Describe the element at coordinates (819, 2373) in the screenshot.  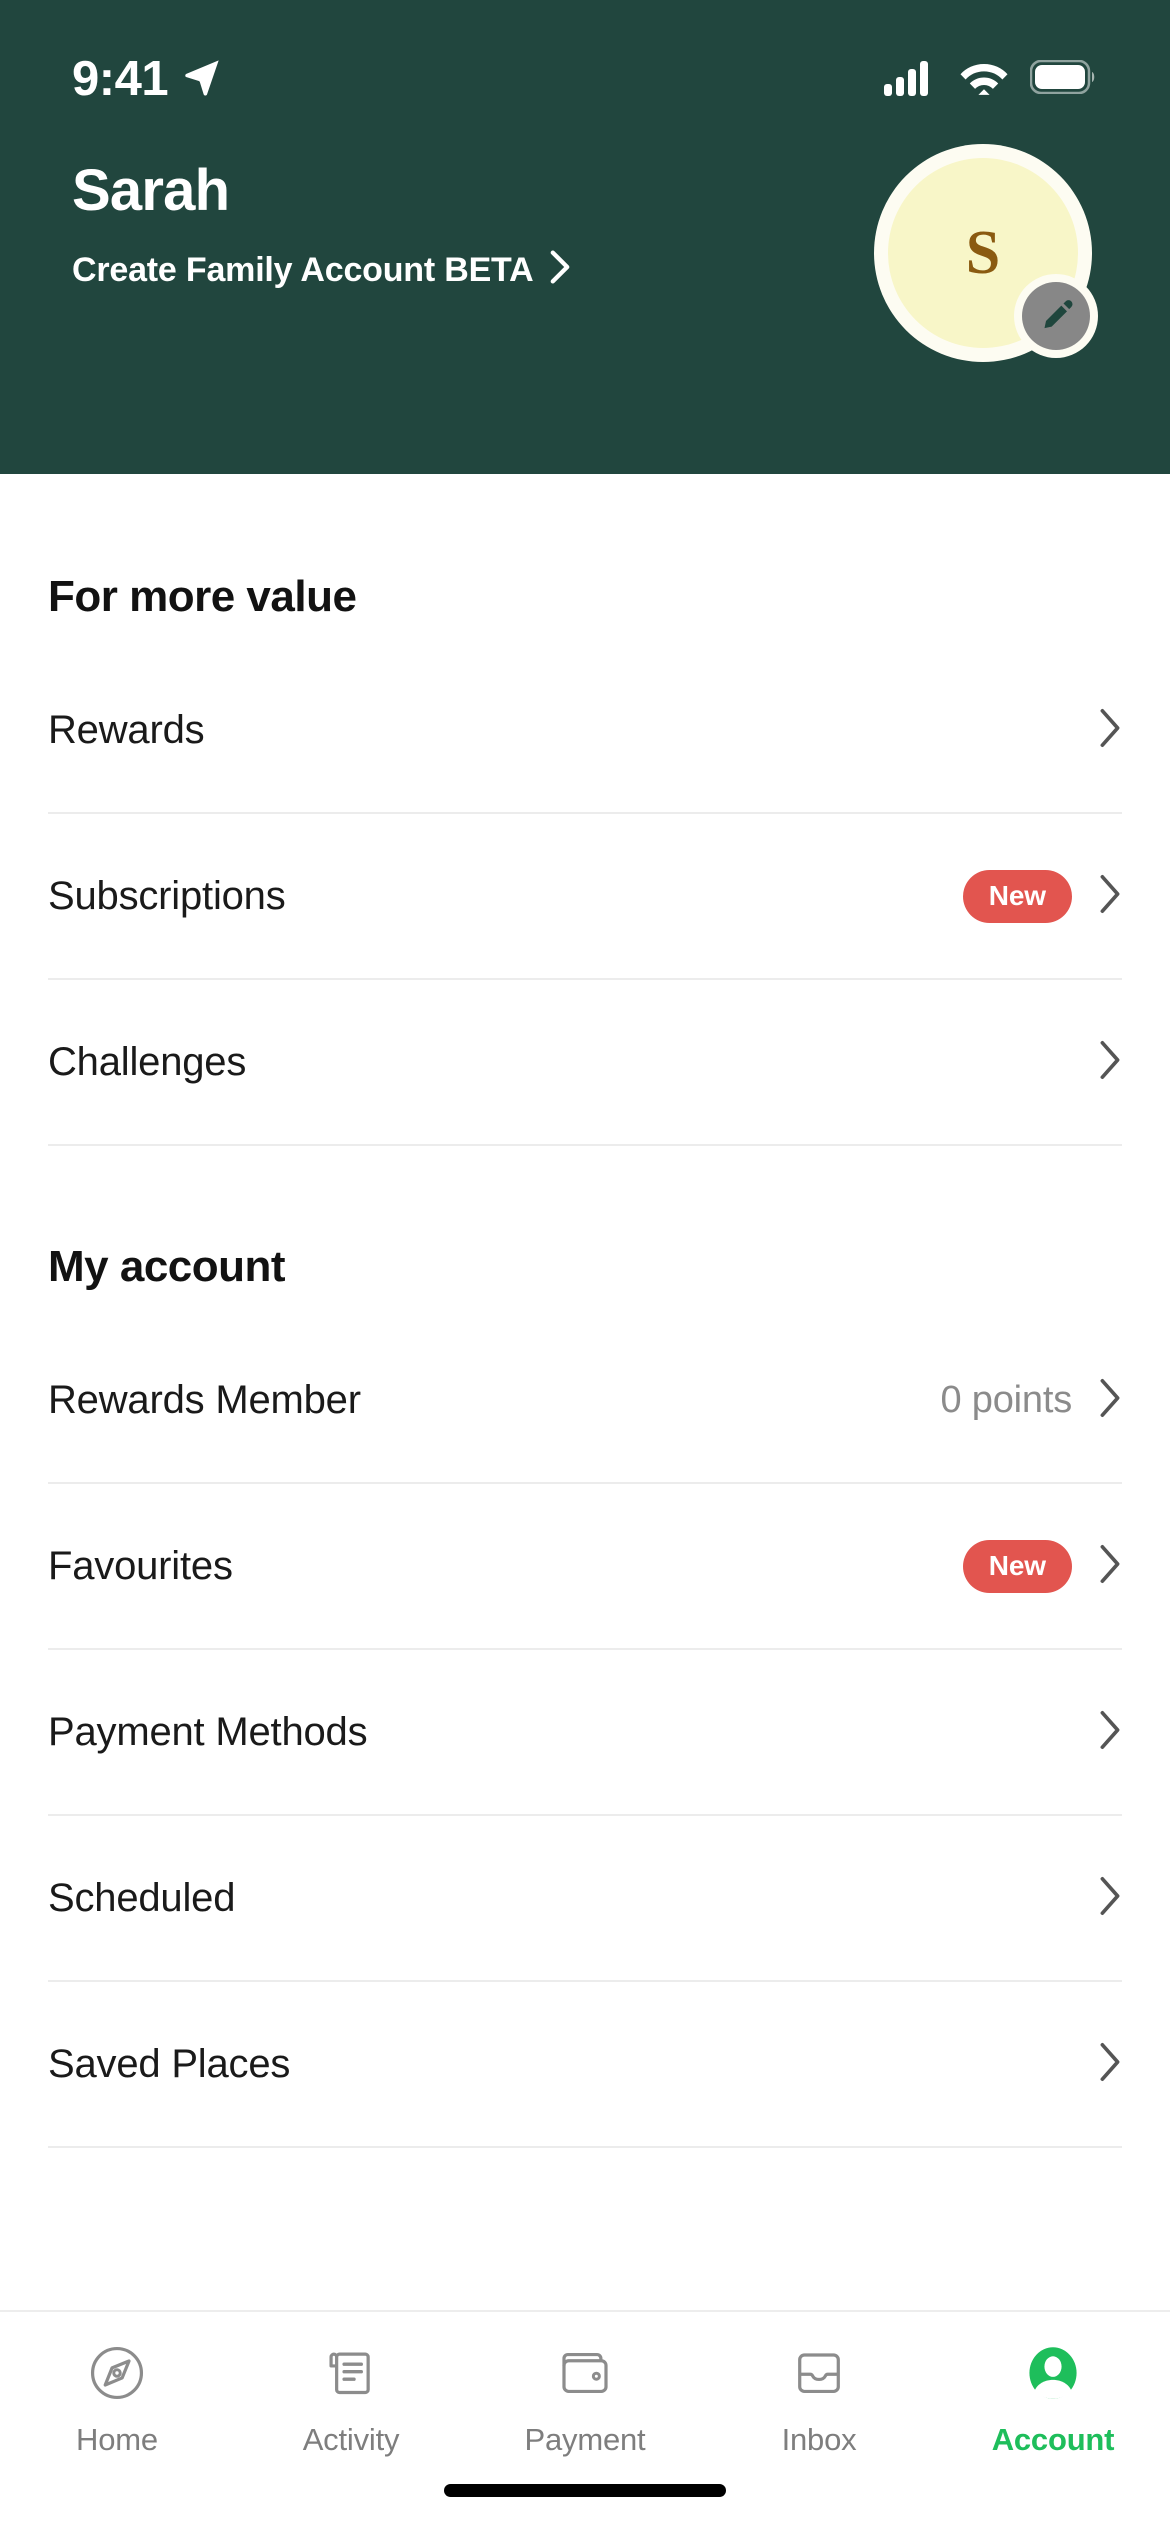
I see `inbox-tray-icon` at that location.